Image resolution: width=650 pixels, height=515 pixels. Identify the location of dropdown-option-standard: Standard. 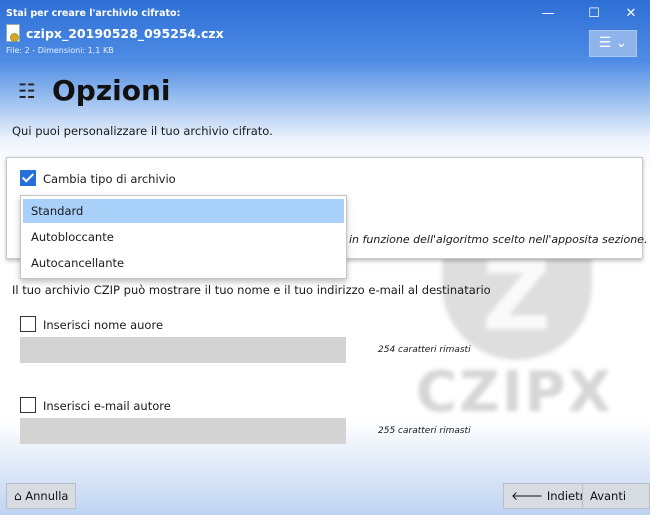
(183, 211).